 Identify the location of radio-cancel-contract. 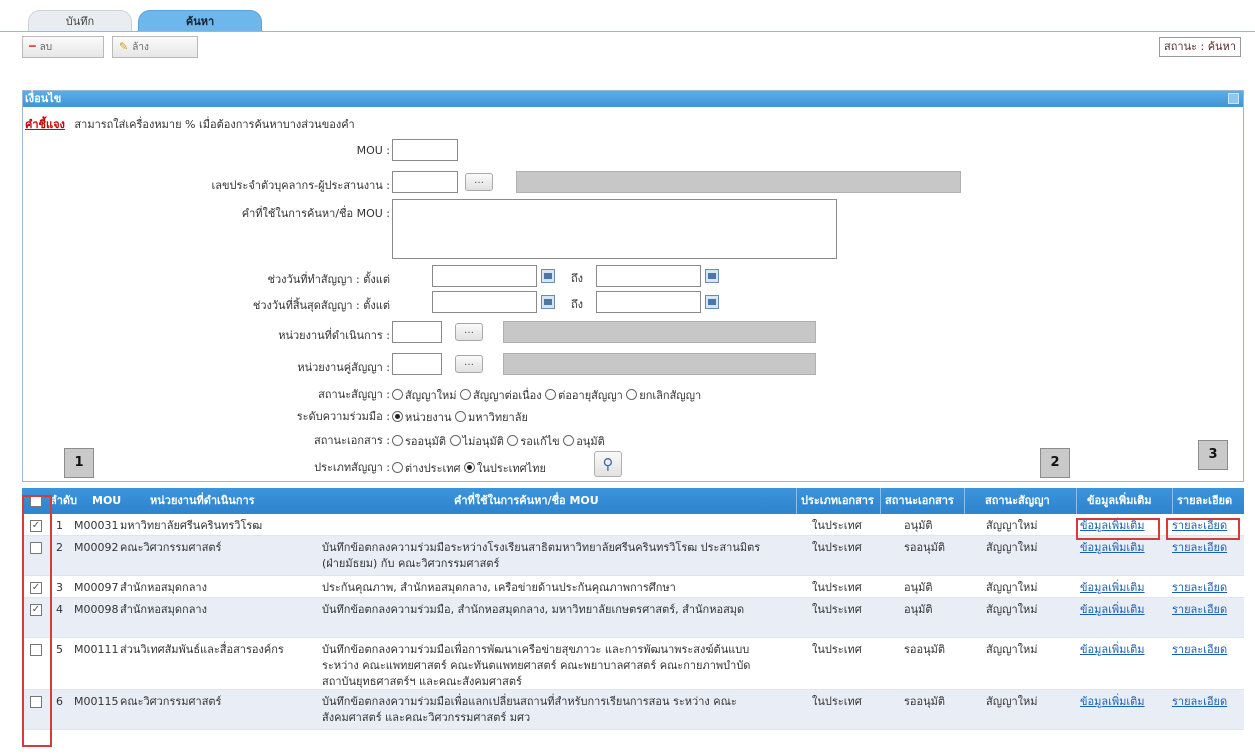
(632, 394).